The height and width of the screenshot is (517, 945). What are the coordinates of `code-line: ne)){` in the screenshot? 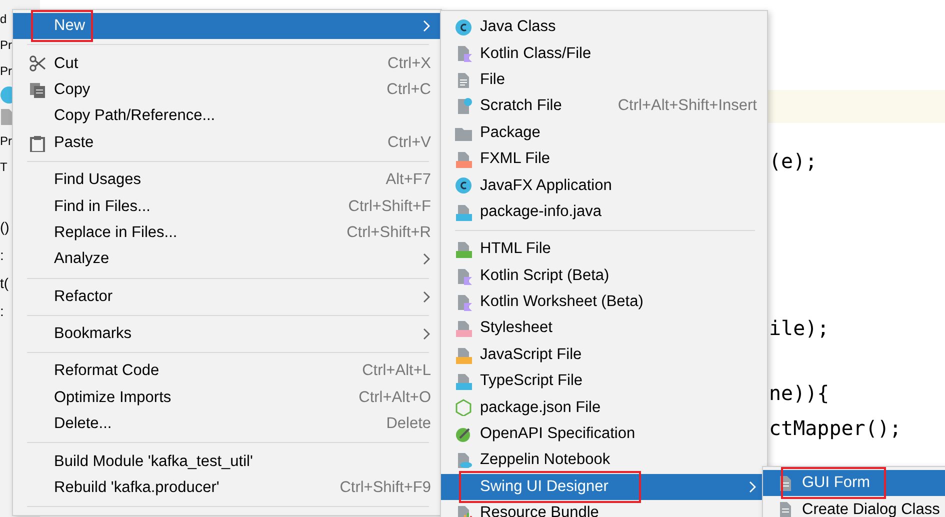 It's located at (799, 393).